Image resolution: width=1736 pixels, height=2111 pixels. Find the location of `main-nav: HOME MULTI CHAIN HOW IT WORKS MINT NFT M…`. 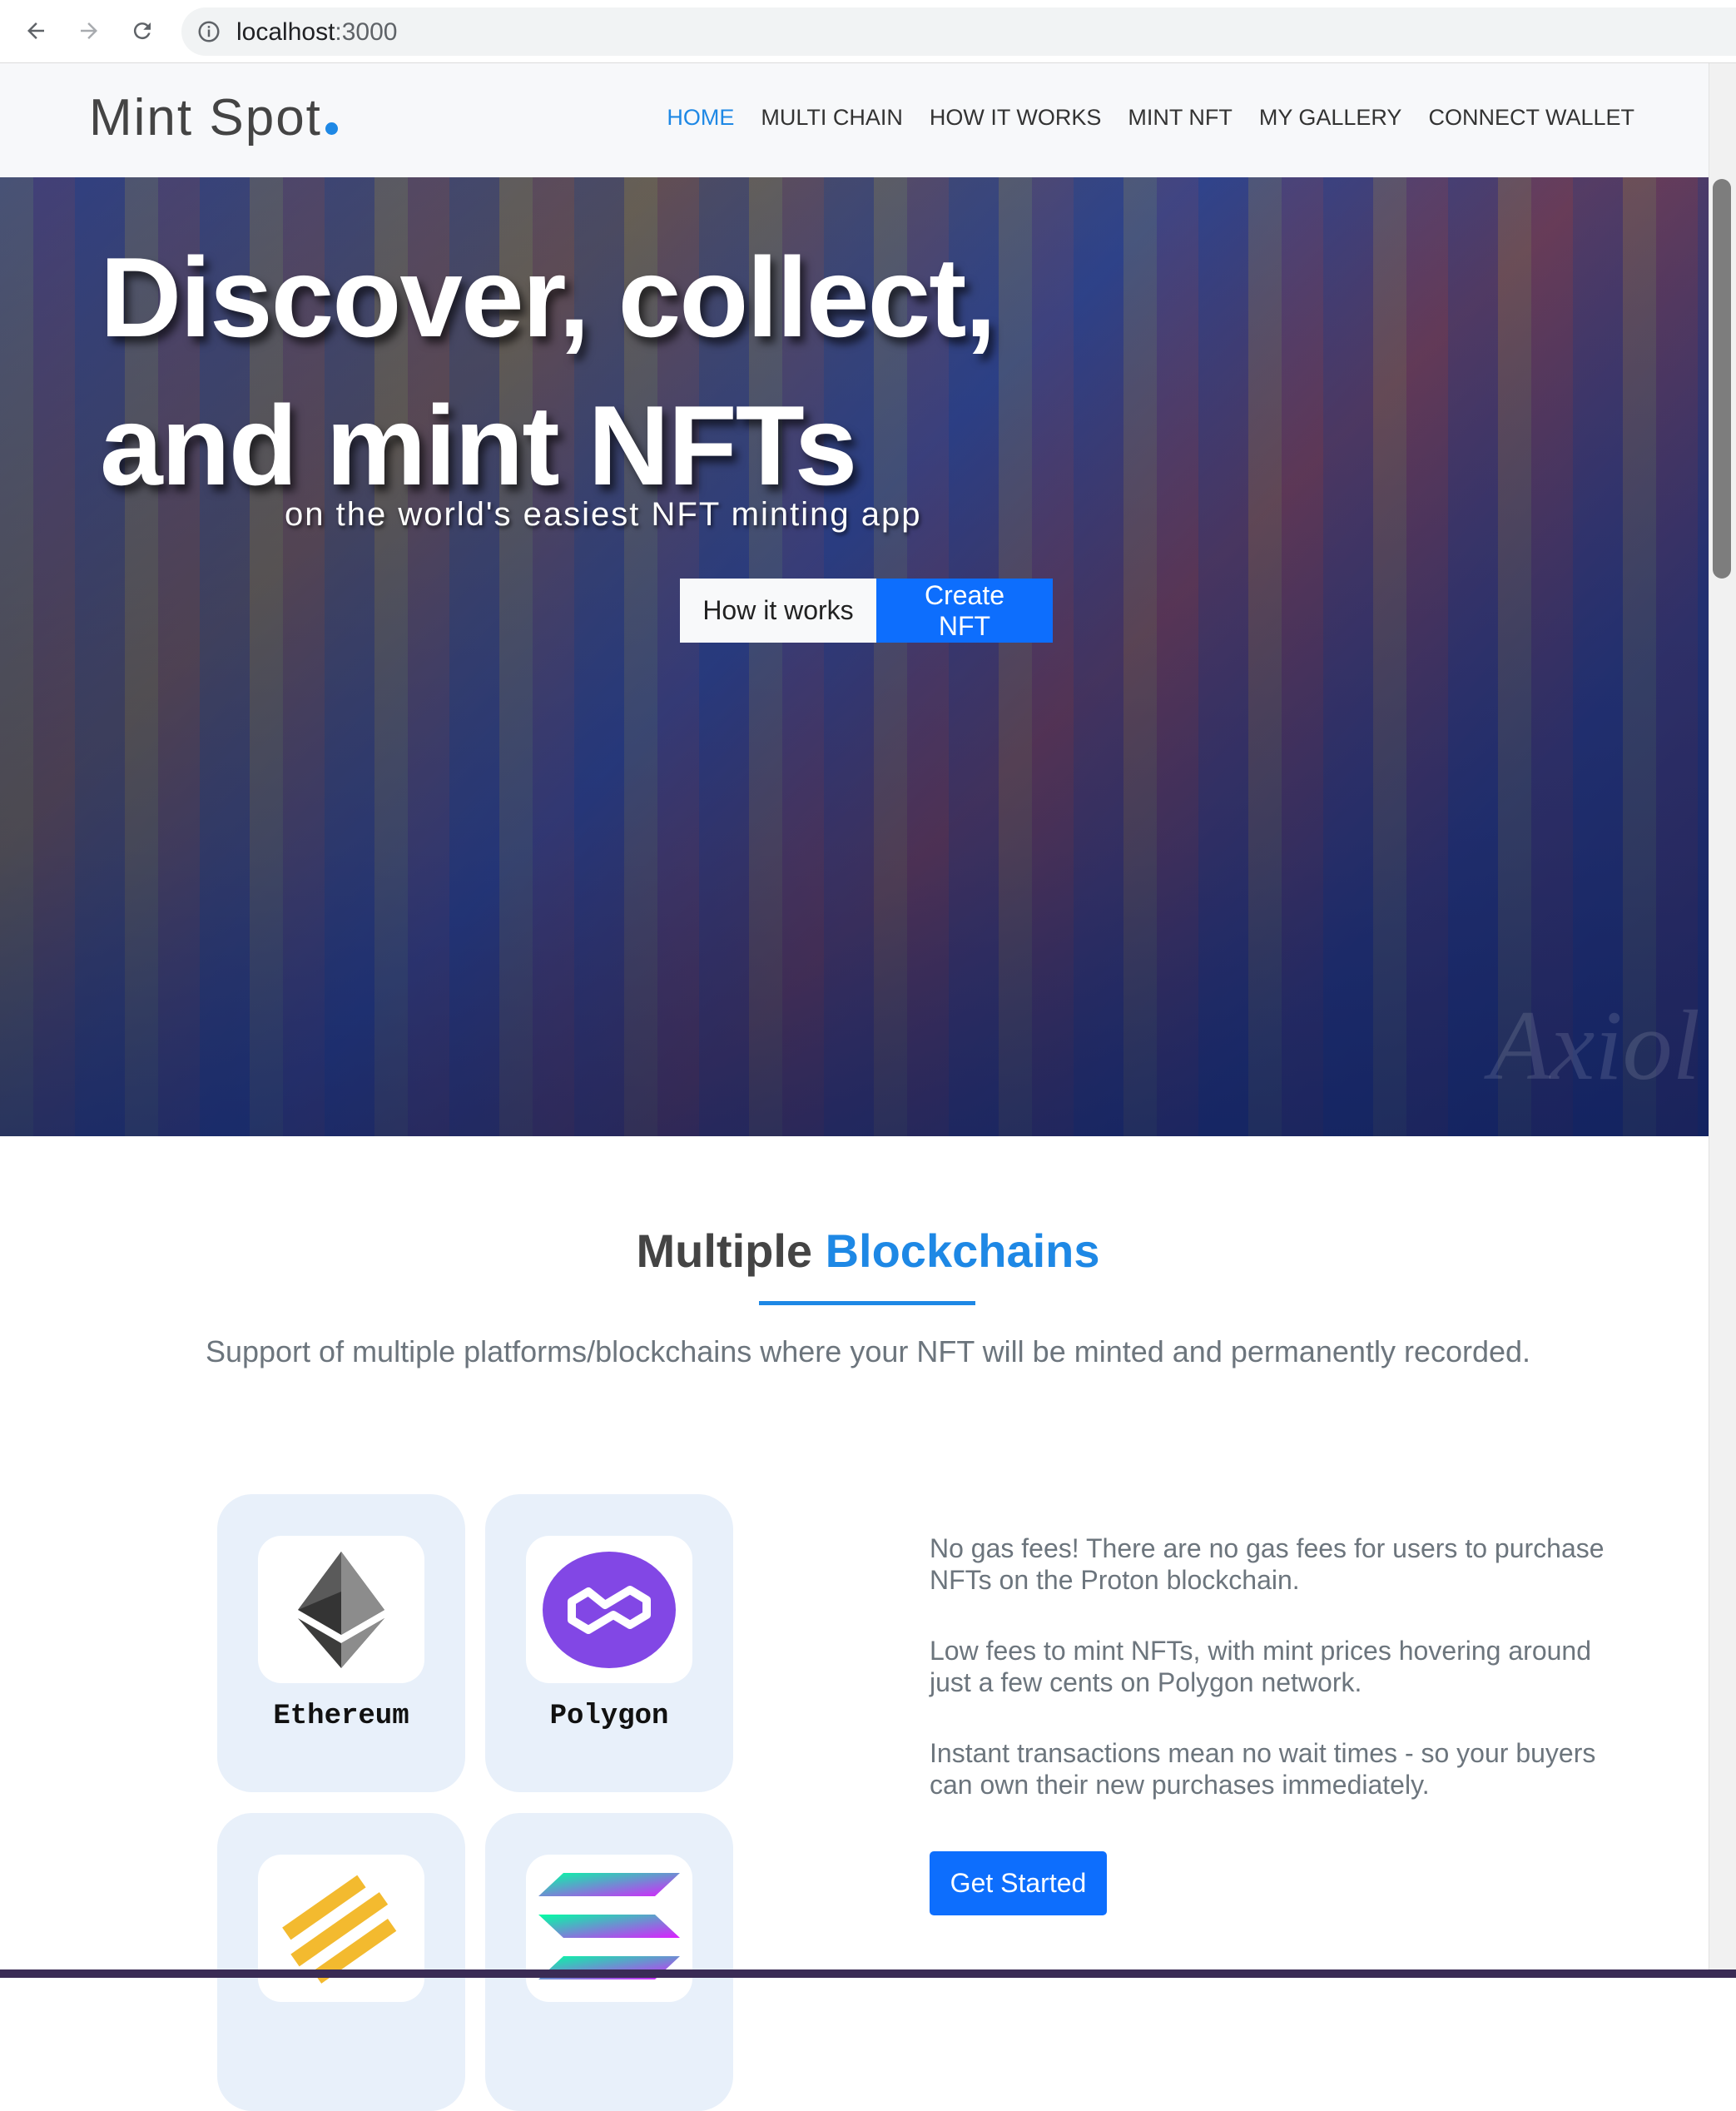

main-nav: HOME MULTI CHAIN HOW IT WORKS MINT NFT M… is located at coordinates (1151, 118).